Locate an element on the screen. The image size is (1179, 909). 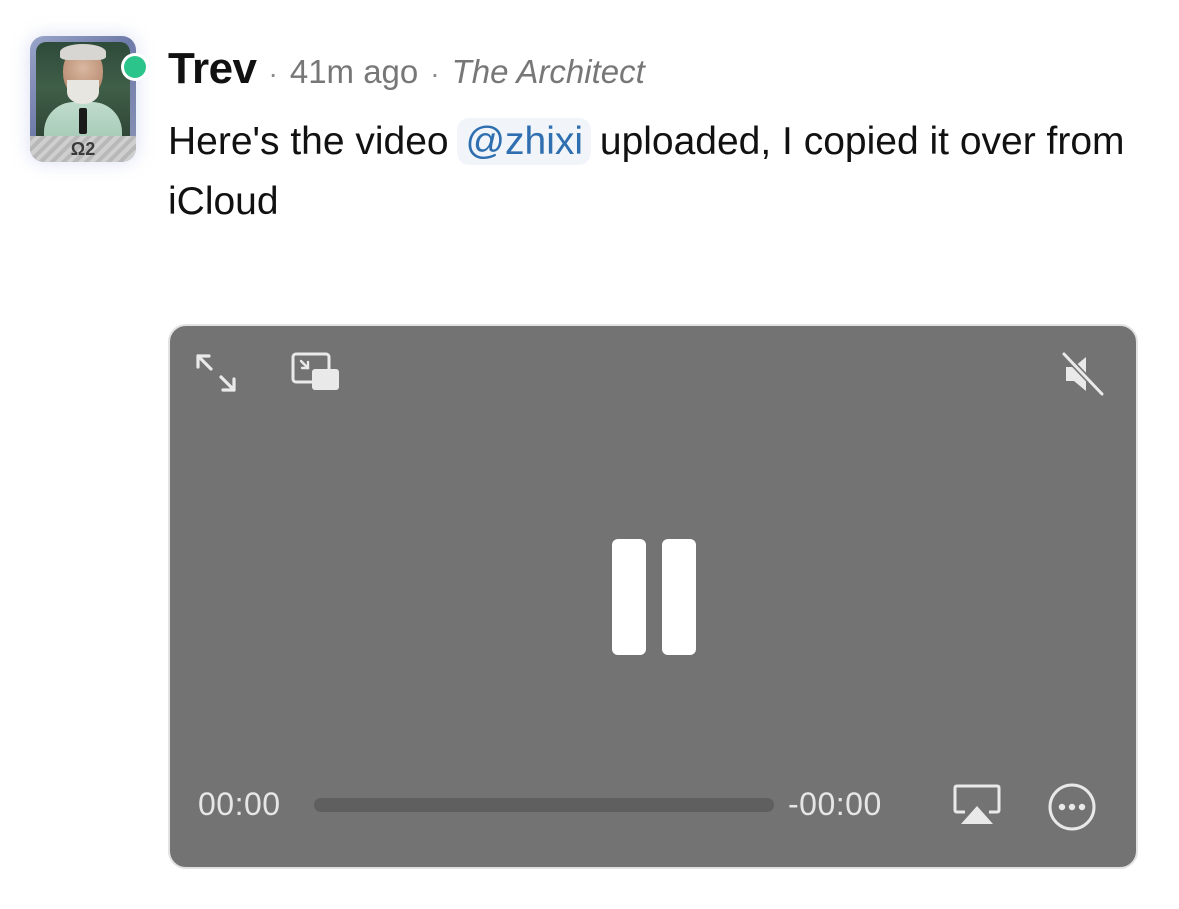
more-options-button is located at coordinates (1072, 807).